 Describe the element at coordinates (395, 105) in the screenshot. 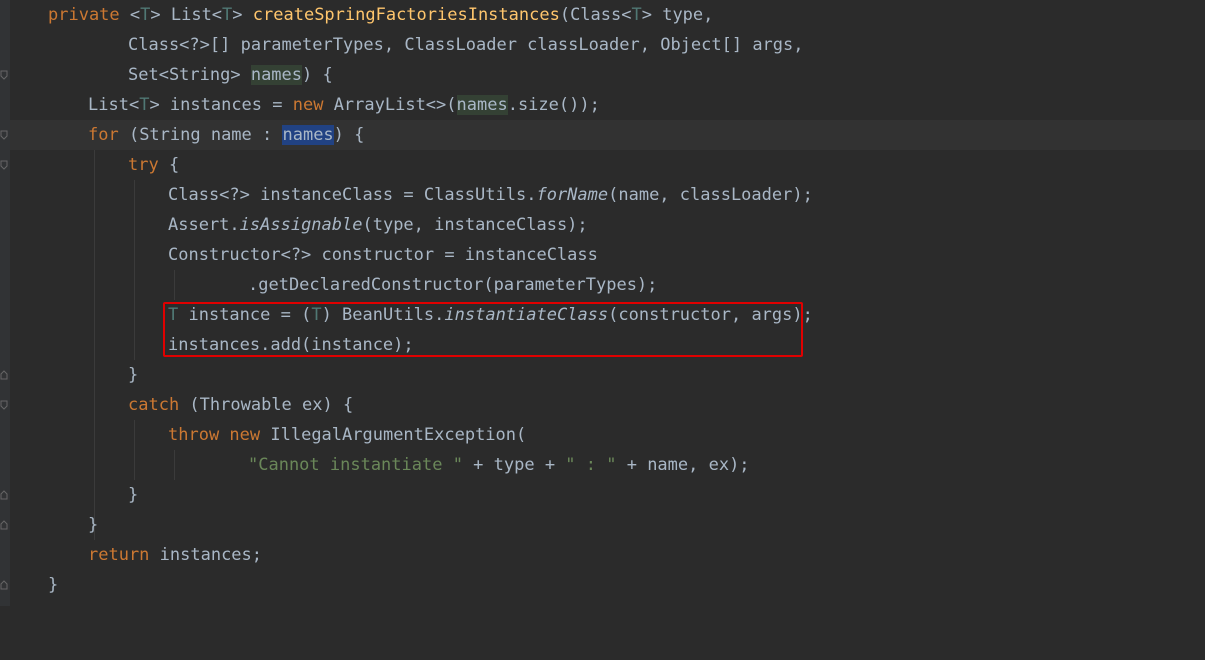

I see `code-token: ArrayList<>(` at that location.